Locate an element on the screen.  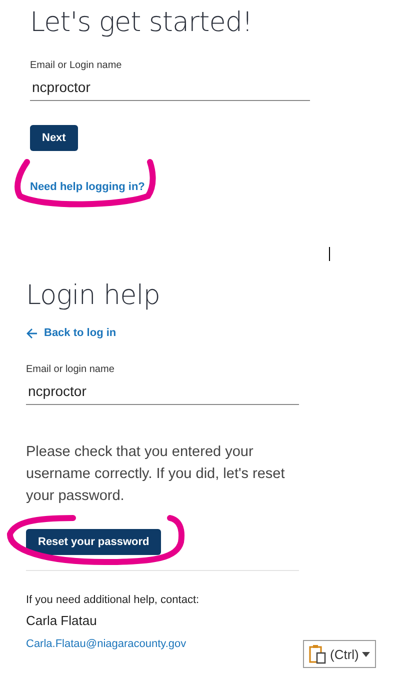
page-title: Login help is located at coordinates (93, 296).